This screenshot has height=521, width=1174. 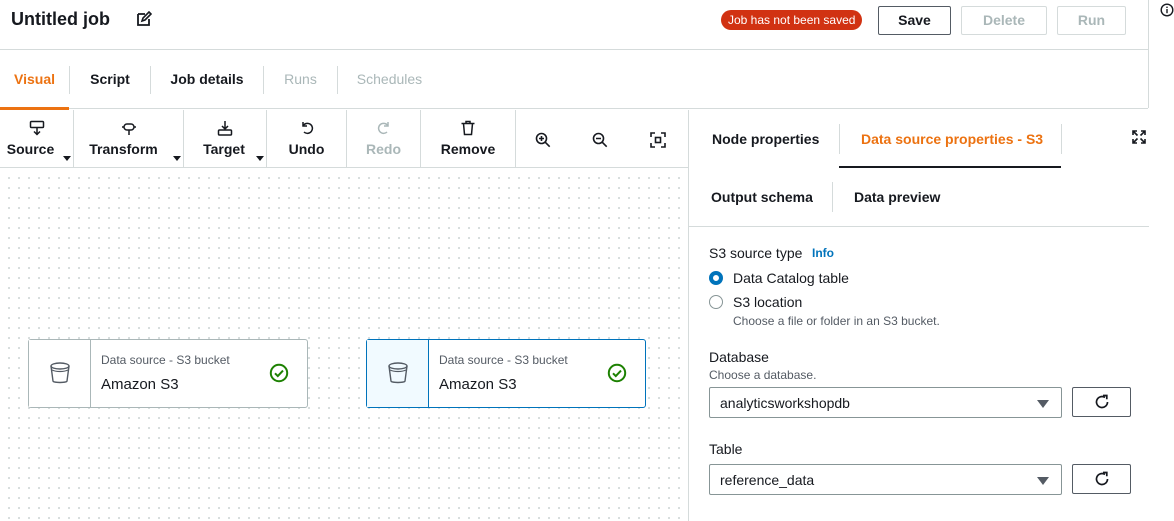 I want to click on tab-data-source-properties: Data source properties - S3, so click(x=952, y=139).